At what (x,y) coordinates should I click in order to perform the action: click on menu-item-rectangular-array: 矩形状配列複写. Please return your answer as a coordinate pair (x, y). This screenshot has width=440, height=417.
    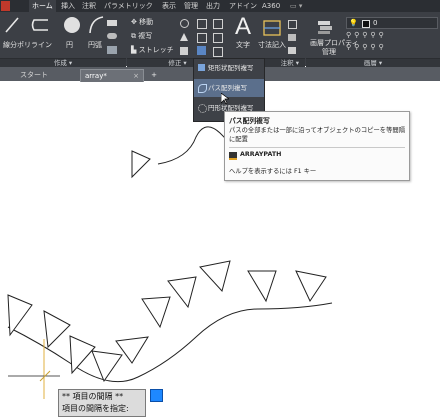
    Looking at the image, I should click on (229, 68).